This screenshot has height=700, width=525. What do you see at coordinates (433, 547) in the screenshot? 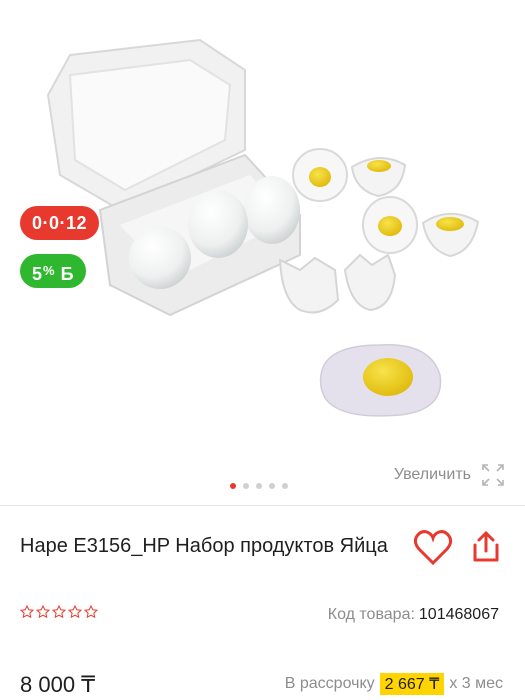
I see `favorite-heart-icon` at bounding box center [433, 547].